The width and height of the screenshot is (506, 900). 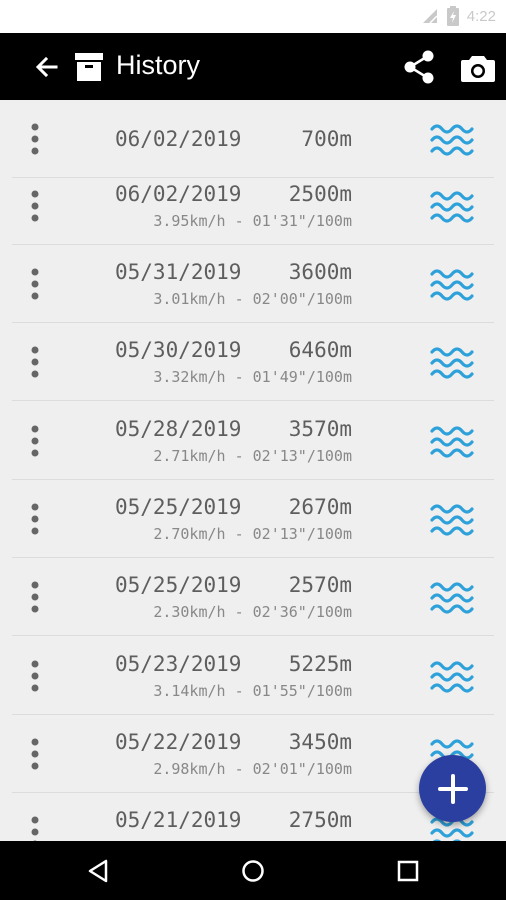 I want to click on session-stats: 2.98km/h - 02'01"/100m, so click(x=252, y=769).